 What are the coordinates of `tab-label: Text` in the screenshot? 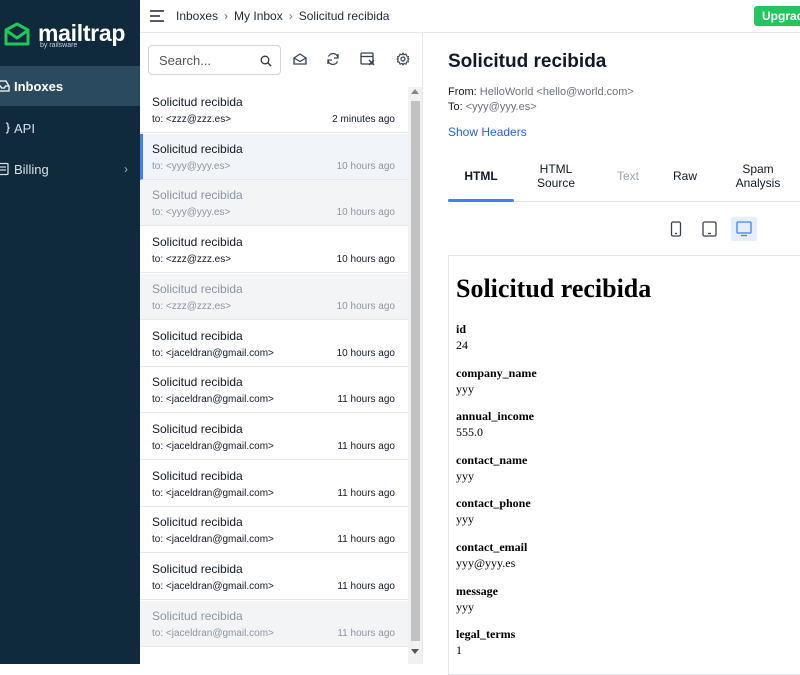 It's located at (627, 176).